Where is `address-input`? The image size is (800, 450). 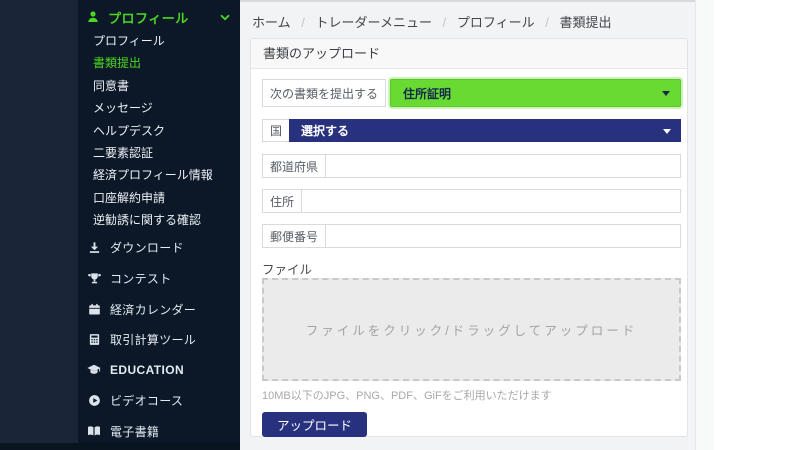
address-input is located at coordinates (491, 201).